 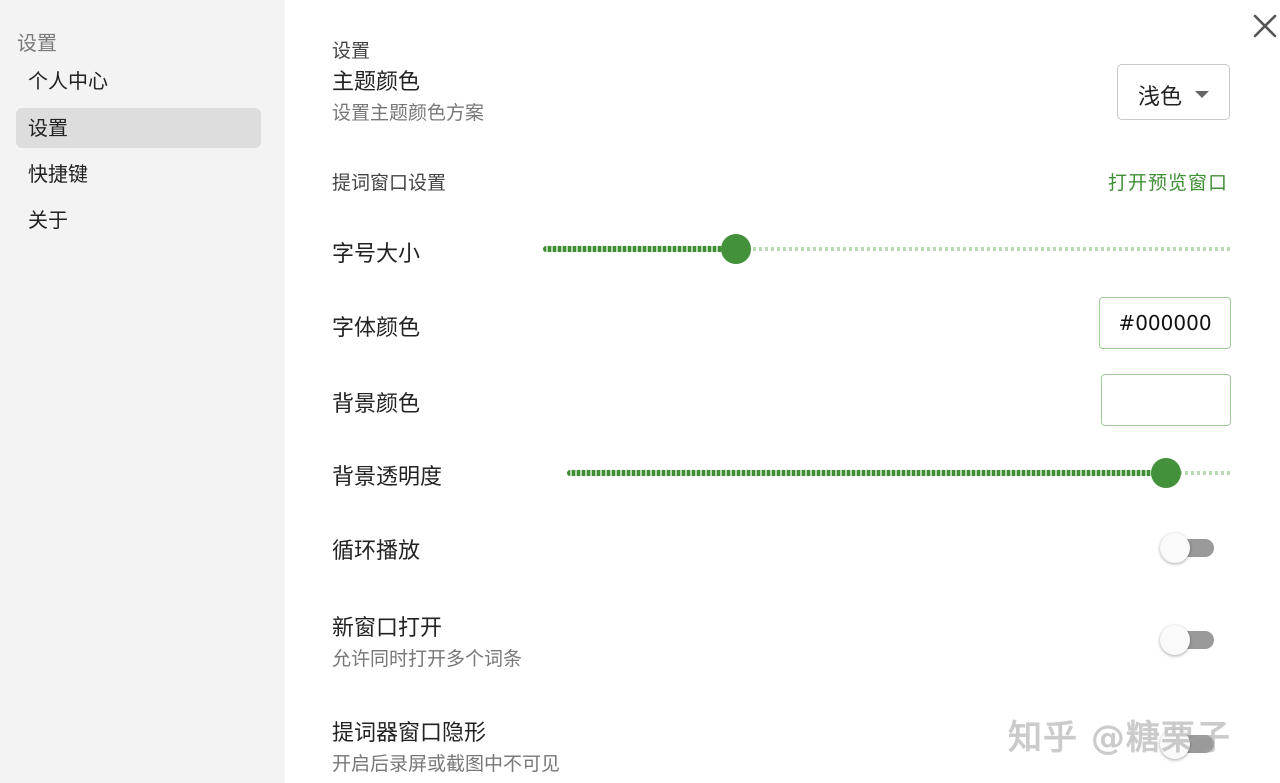 What do you see at coordinates (888, 249) in the screenshot?
I see `font-size-slider` at bounding box center [888, 249].